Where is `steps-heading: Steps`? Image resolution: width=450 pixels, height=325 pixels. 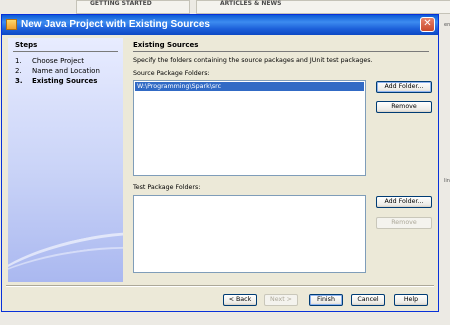
steps-heading: Steps is located at coordinates (26, 45).